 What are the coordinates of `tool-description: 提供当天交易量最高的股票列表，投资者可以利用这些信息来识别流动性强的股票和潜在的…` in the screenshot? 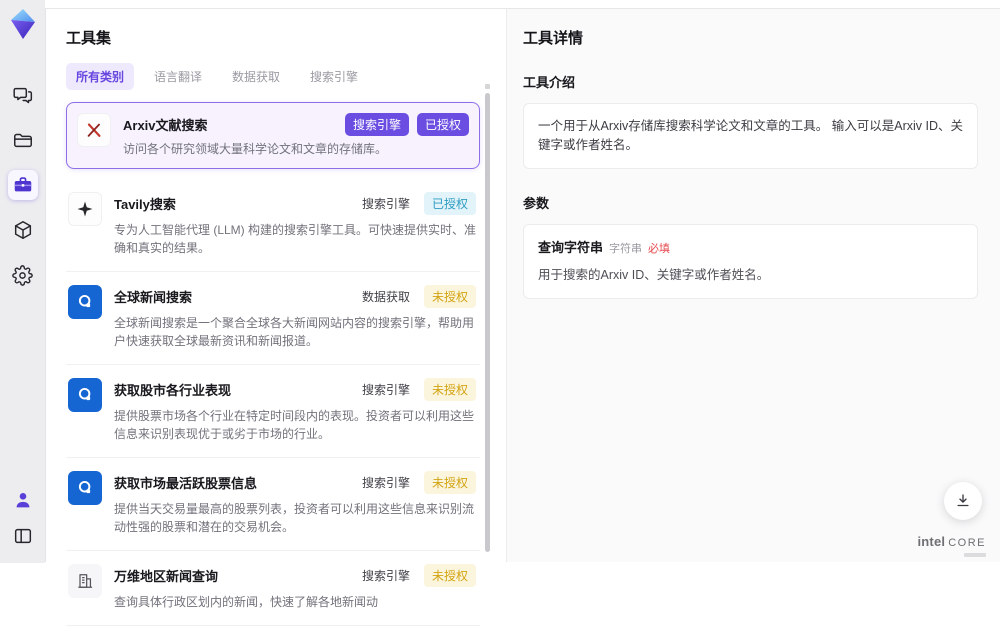 It's located at (294, 518).